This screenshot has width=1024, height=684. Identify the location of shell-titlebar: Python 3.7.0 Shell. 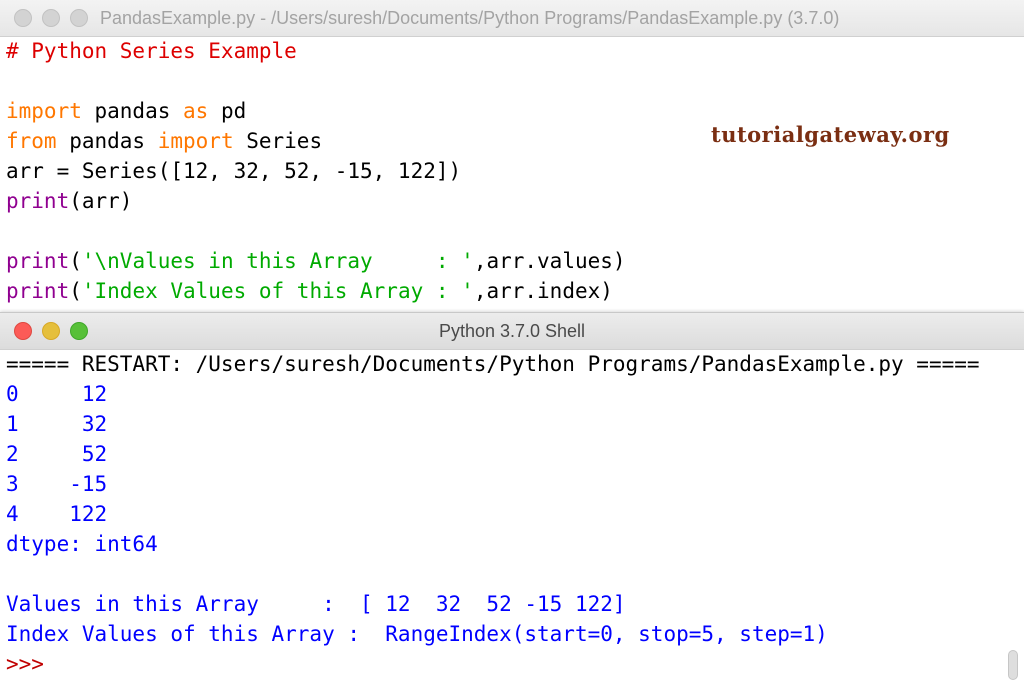
(512, 331).